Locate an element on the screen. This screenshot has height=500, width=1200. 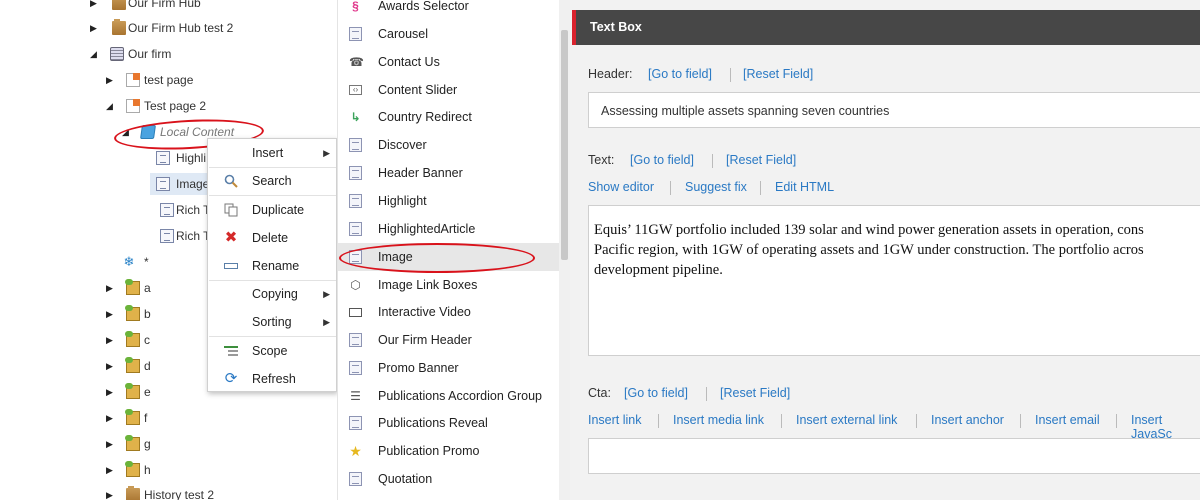
header-go-to-field-link: [Go to field] is located at coordinates (680, 74).